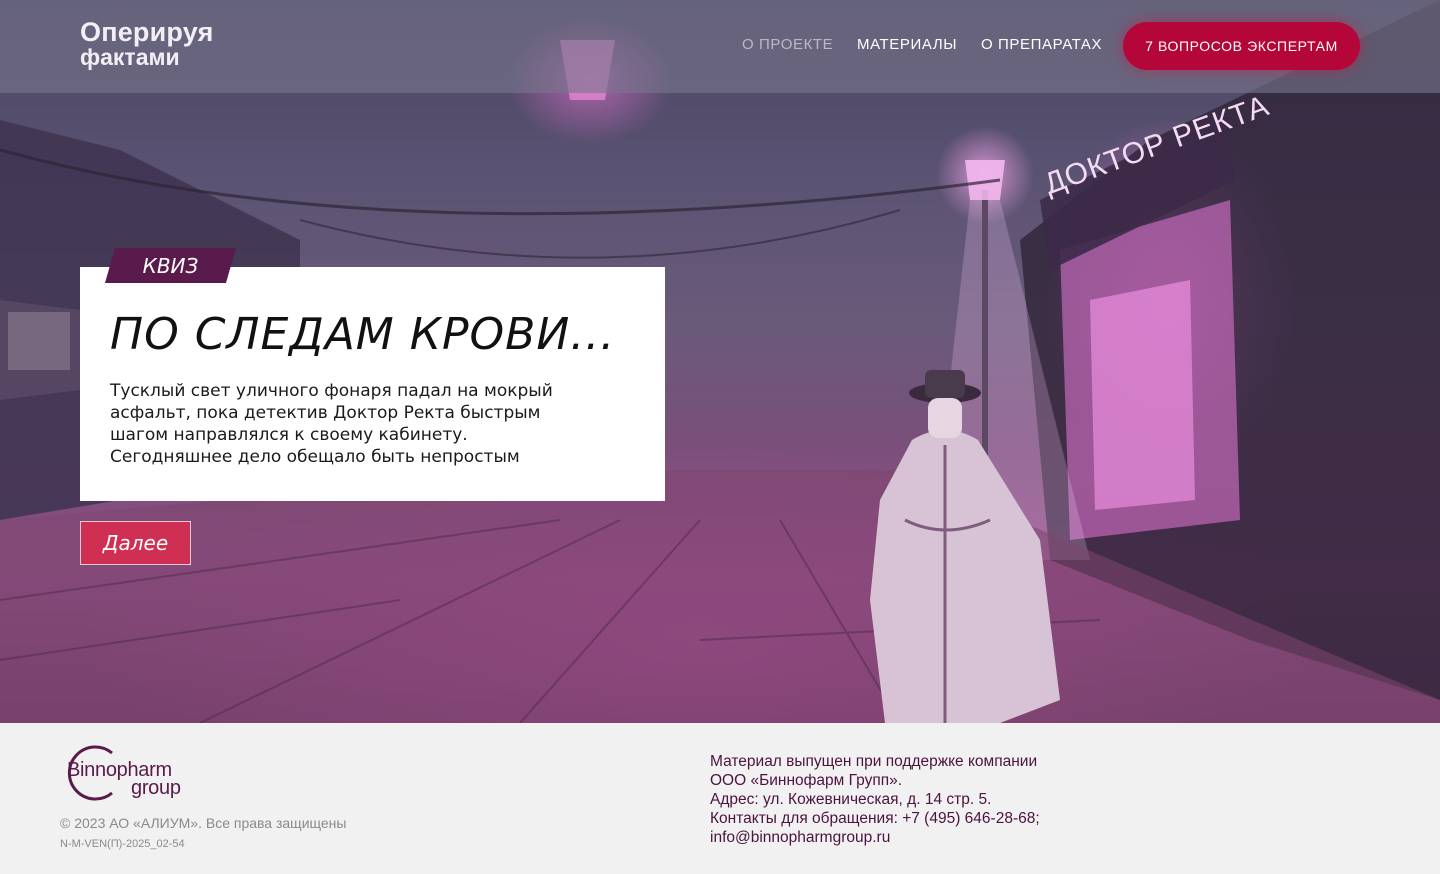  Describe the element at coordinates (787, 44) in the screenshot. I see `nav-link-about: О ПРОЕКТЕ` at that location.